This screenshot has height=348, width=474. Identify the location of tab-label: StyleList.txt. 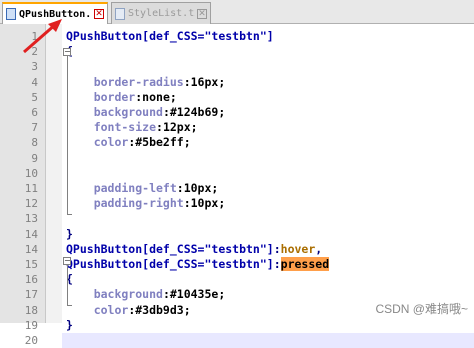
(161, 13).